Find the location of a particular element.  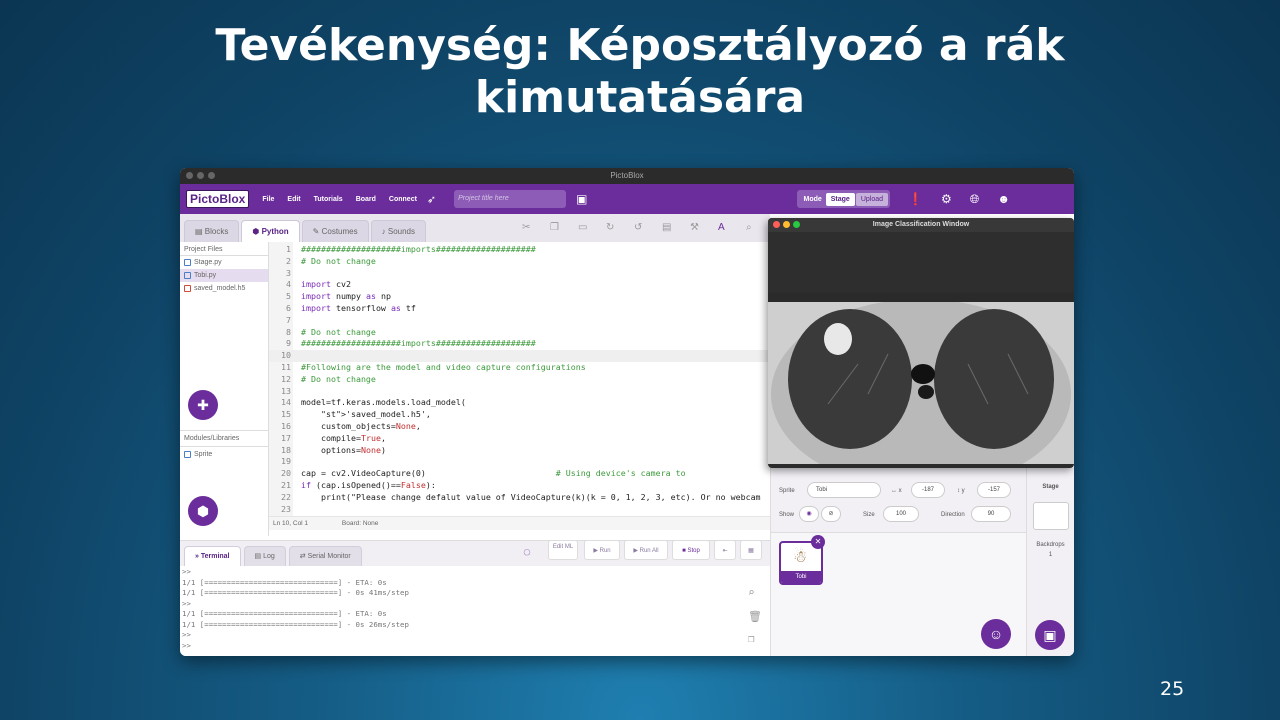

edit-ml-button: Edit ML is located at coordinates (563, 550).